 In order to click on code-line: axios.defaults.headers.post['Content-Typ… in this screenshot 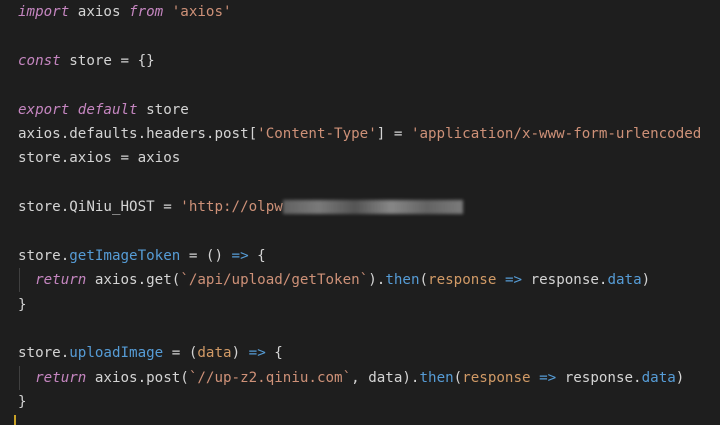, I will do `click(369, 134)`.